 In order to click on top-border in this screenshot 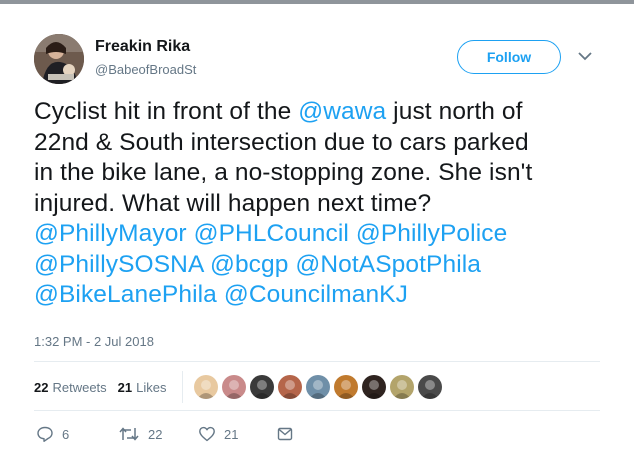, I will do `click(317, 2)`.